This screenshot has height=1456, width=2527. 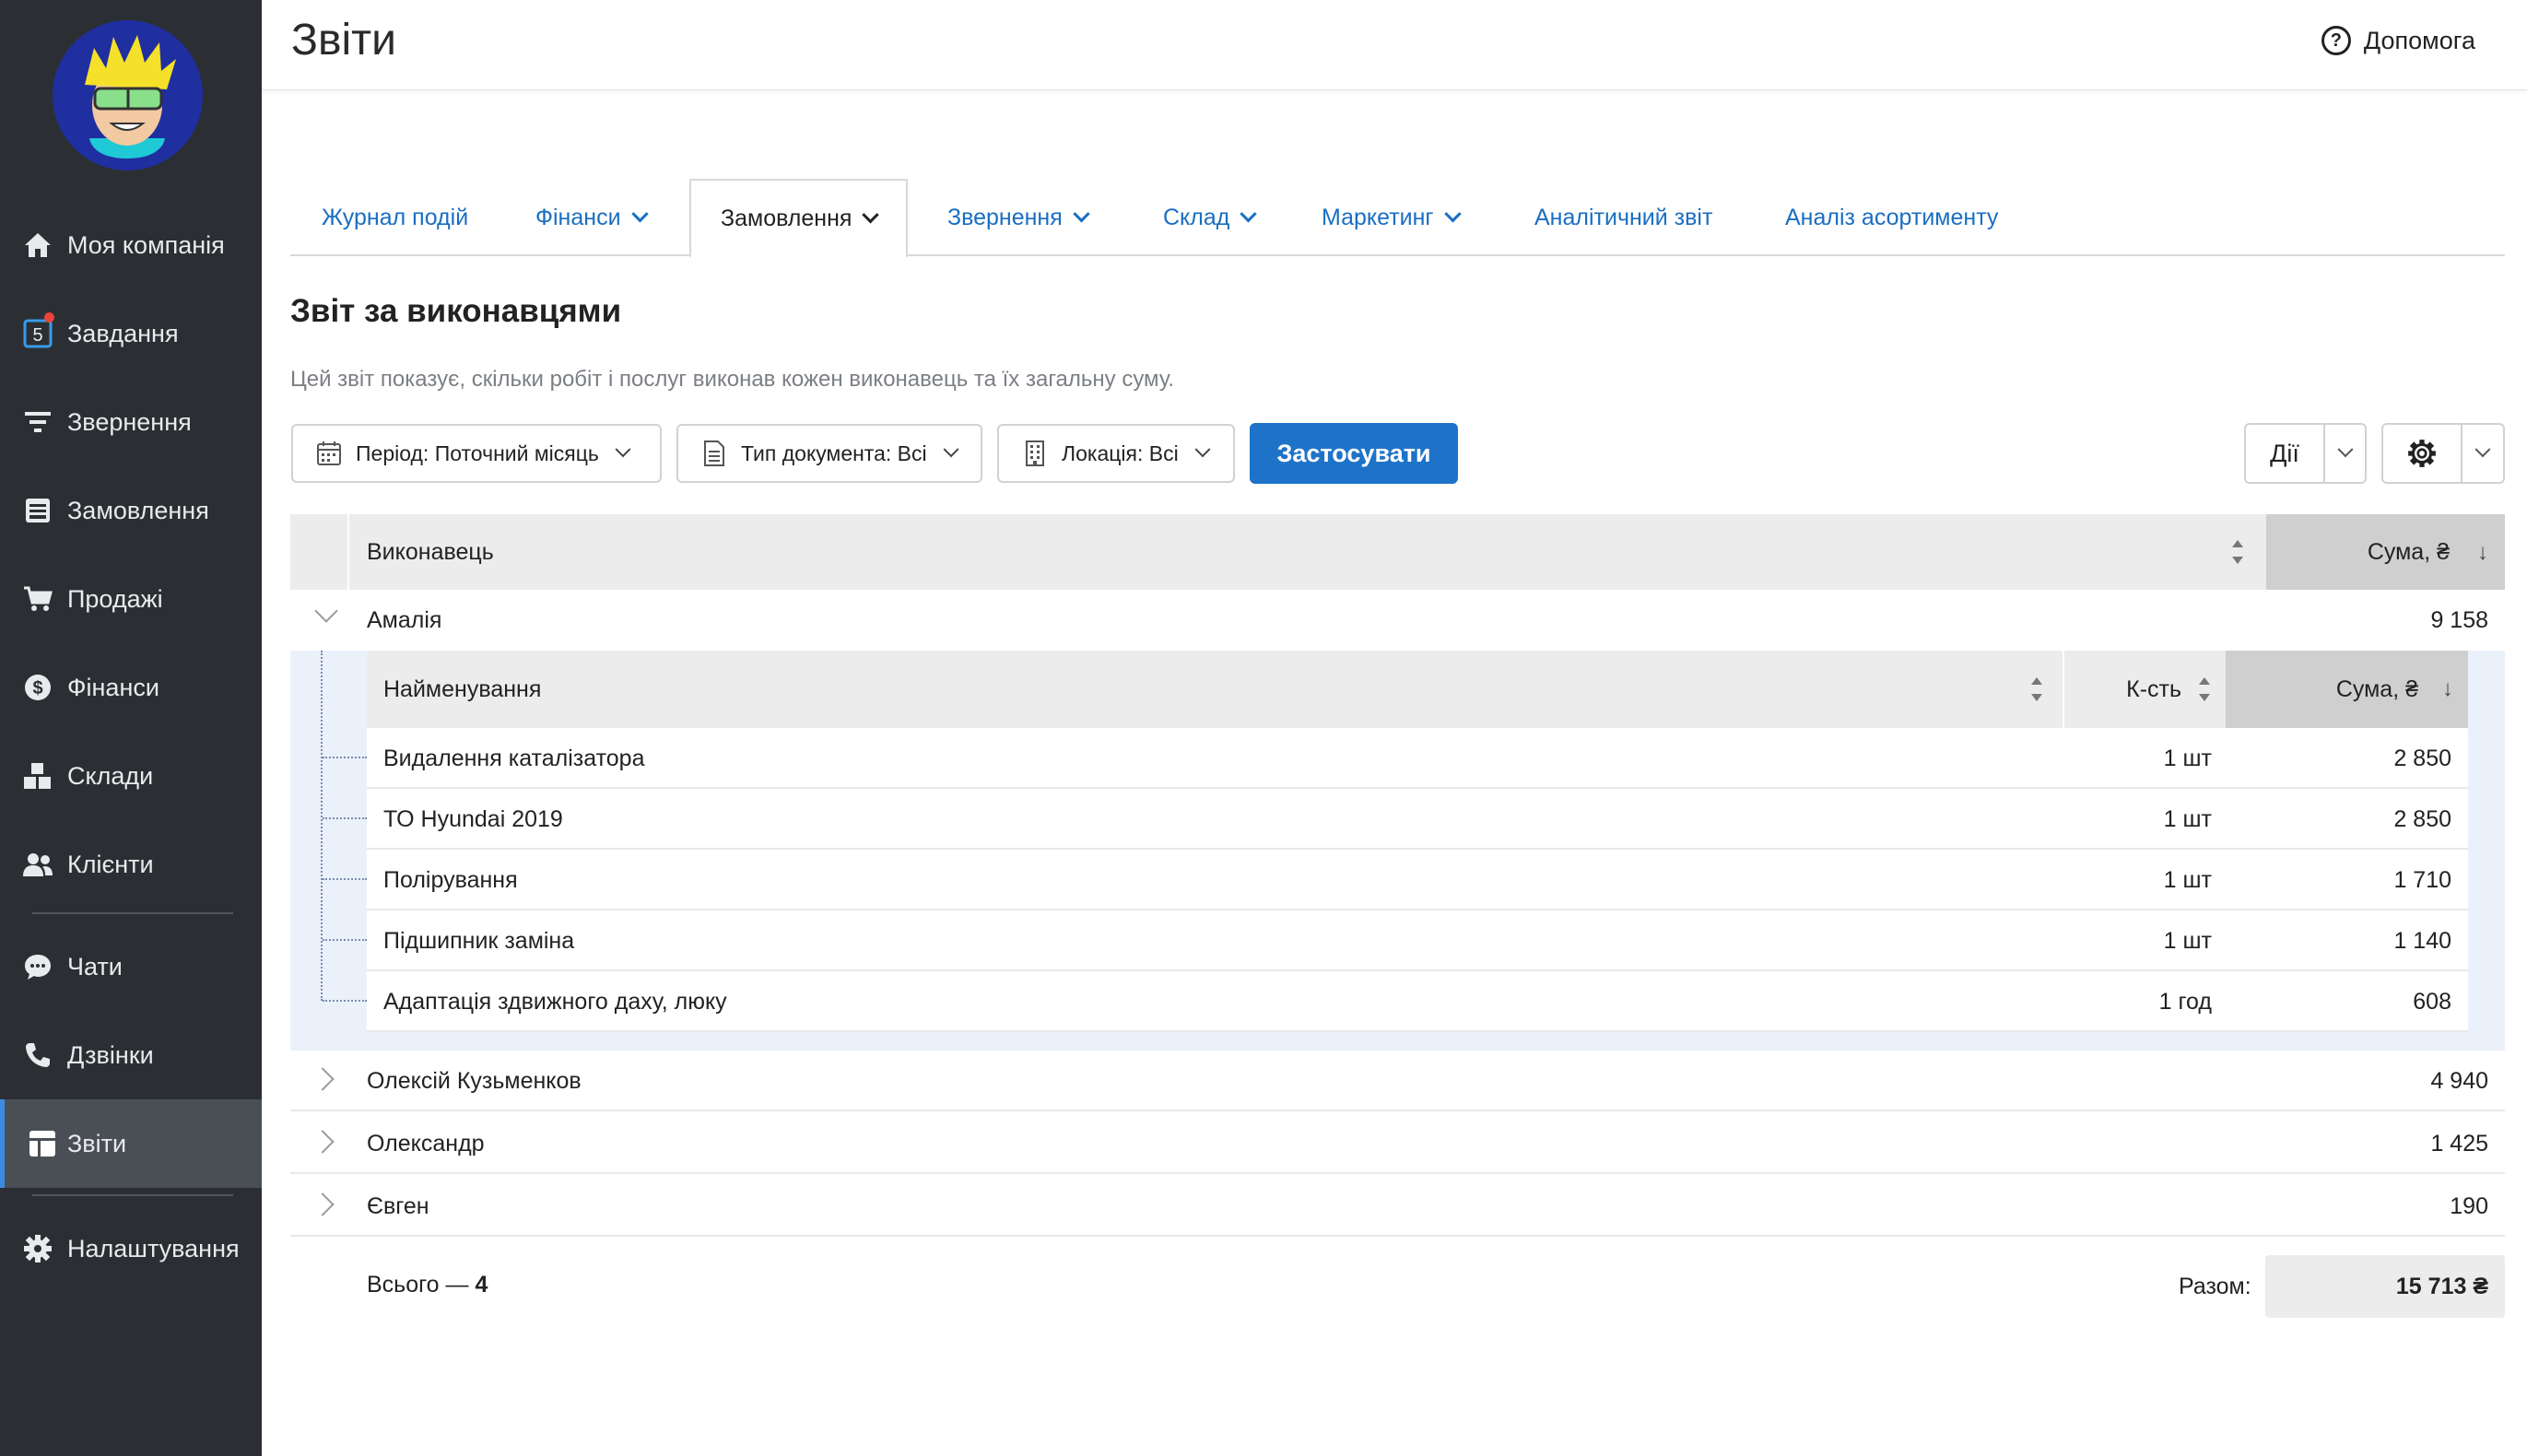 What do you see at coordinates (37, 333) in the screenshot?
I see `tasks-icon: 5` at bounding box center [37, 333].